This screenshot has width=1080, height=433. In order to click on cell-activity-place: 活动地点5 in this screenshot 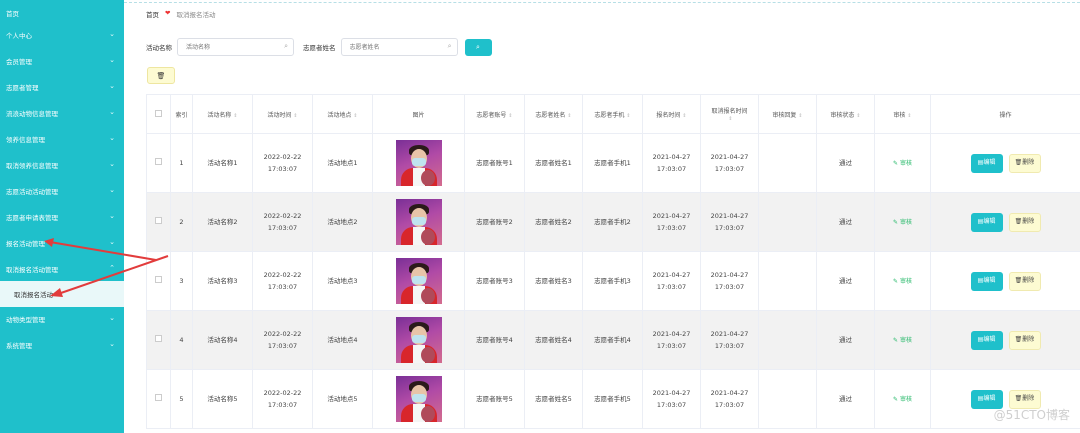, I will do `click(342, 399)`.